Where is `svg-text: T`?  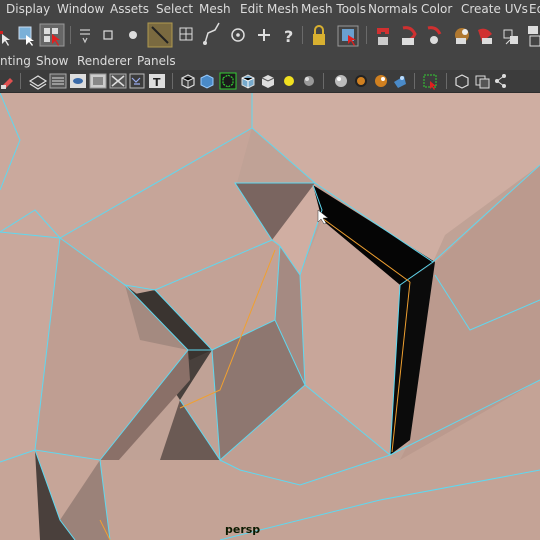
svg-text: T is located at coordinates (157, 82).